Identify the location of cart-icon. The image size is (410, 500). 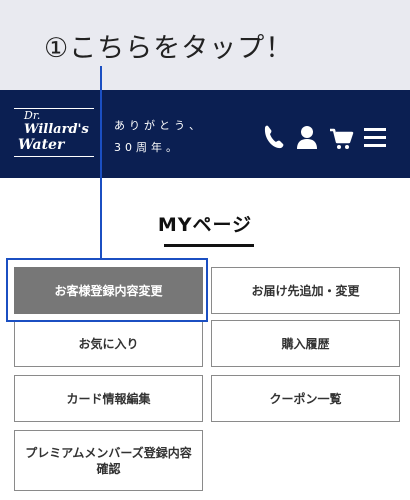
(341, 137).